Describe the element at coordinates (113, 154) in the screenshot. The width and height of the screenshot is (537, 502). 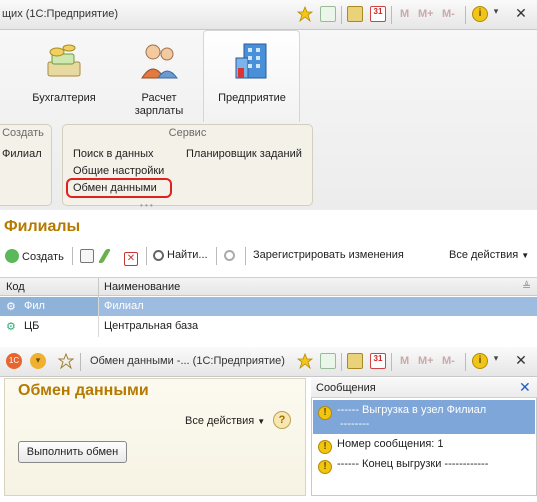
I see `search-data-link: Поиск в данных` at that location.